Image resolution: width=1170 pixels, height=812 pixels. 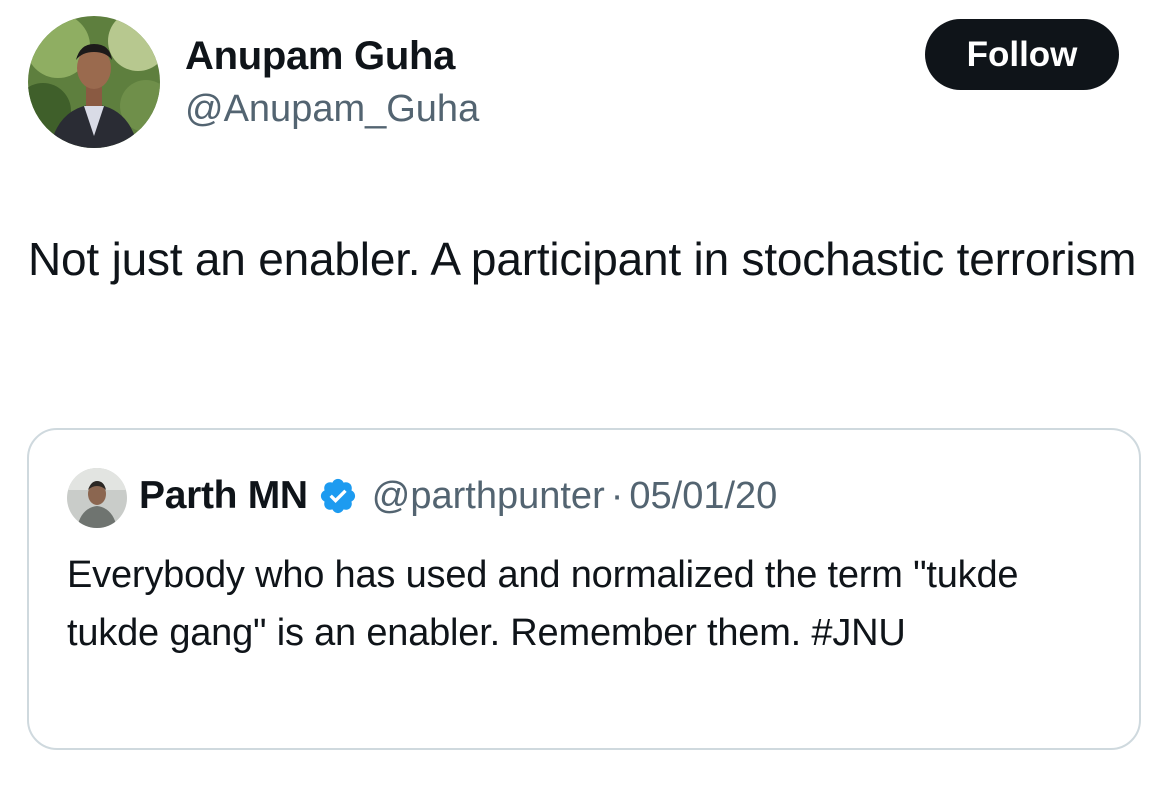 I want to click on follow-button: Follow, so click(x=1022, y=54).